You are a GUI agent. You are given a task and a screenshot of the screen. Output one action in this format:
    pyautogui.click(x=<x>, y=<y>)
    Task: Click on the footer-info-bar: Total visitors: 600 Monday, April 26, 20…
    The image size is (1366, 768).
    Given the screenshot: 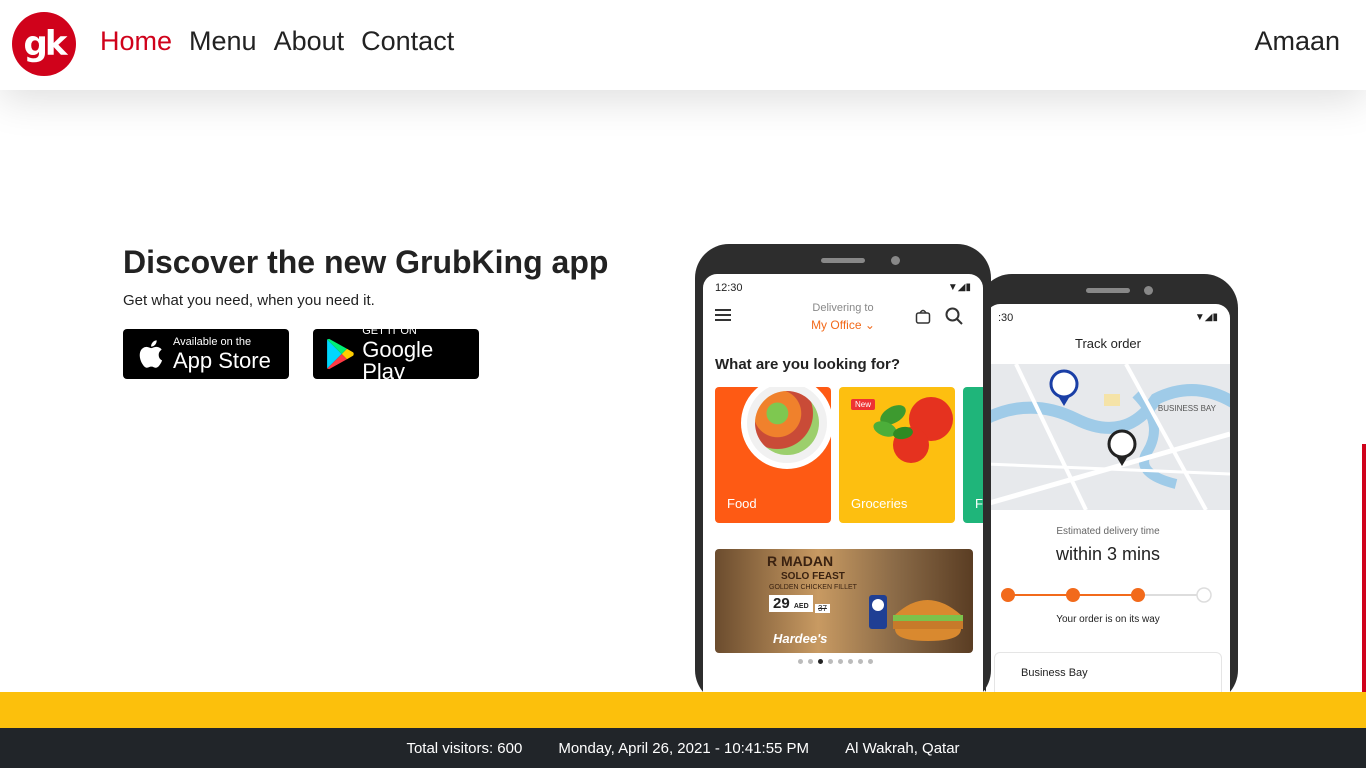 What is the action you would take?
    pyautogui.click(x=683, y=748)
    